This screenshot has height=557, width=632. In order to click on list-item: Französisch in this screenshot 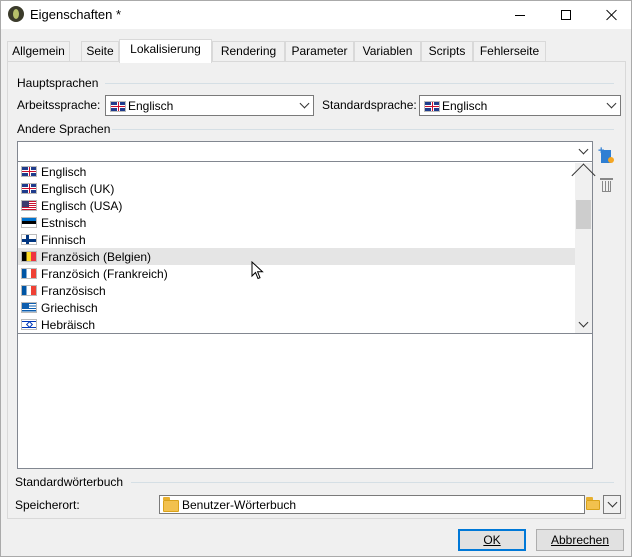, I will do `click(296, 290)`.